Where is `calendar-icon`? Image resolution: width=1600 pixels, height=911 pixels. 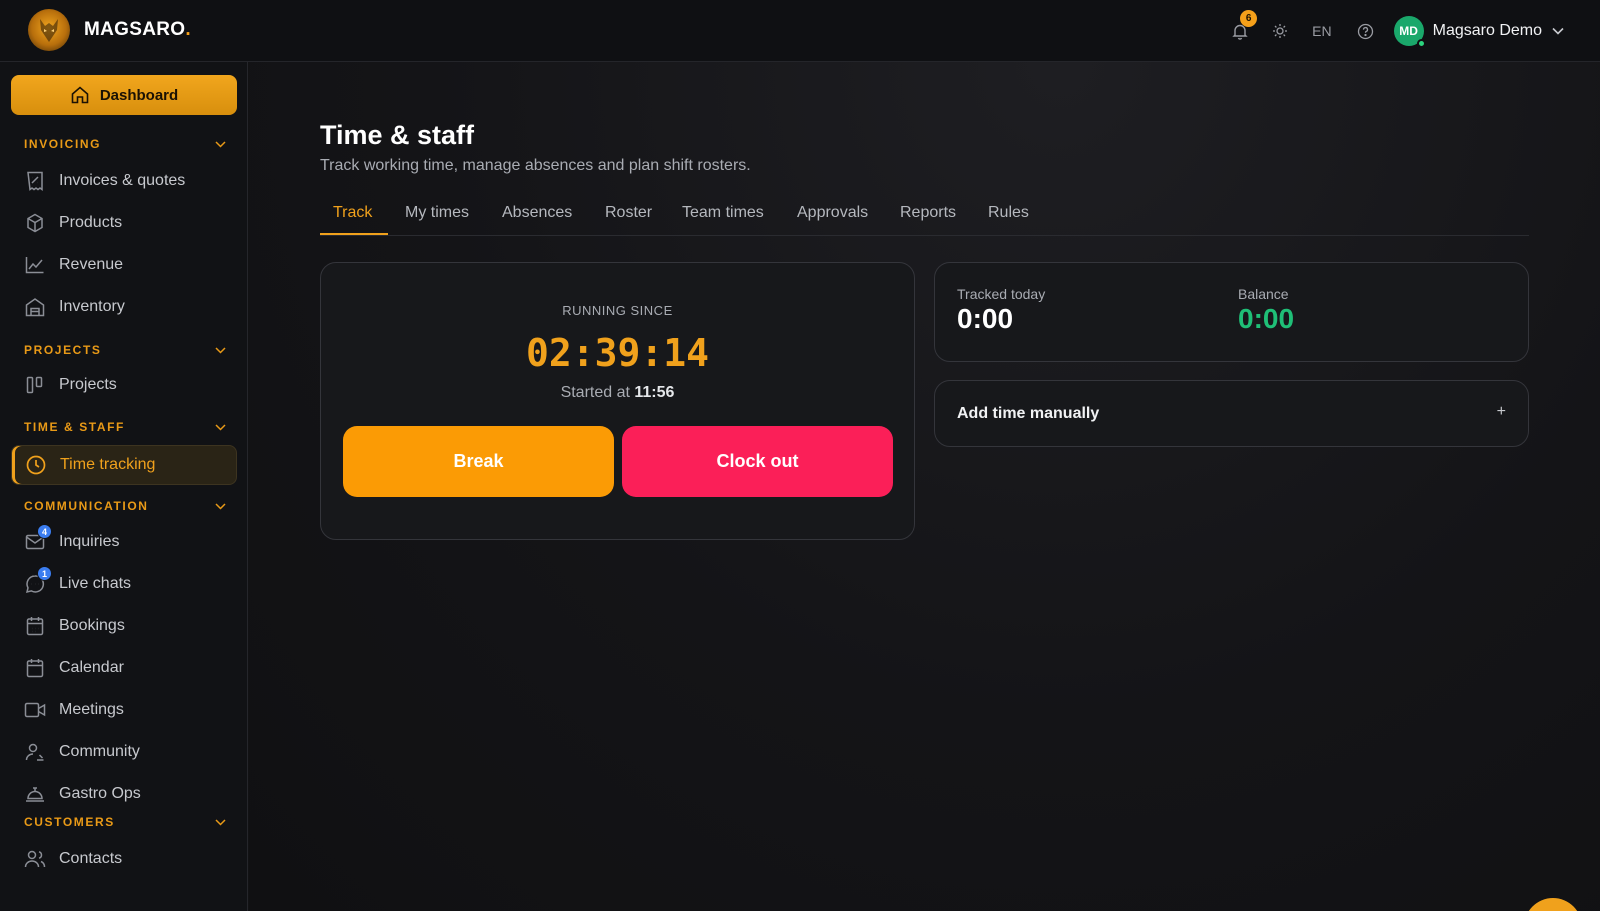 calendar-icon is located at coordinates (35, 668).